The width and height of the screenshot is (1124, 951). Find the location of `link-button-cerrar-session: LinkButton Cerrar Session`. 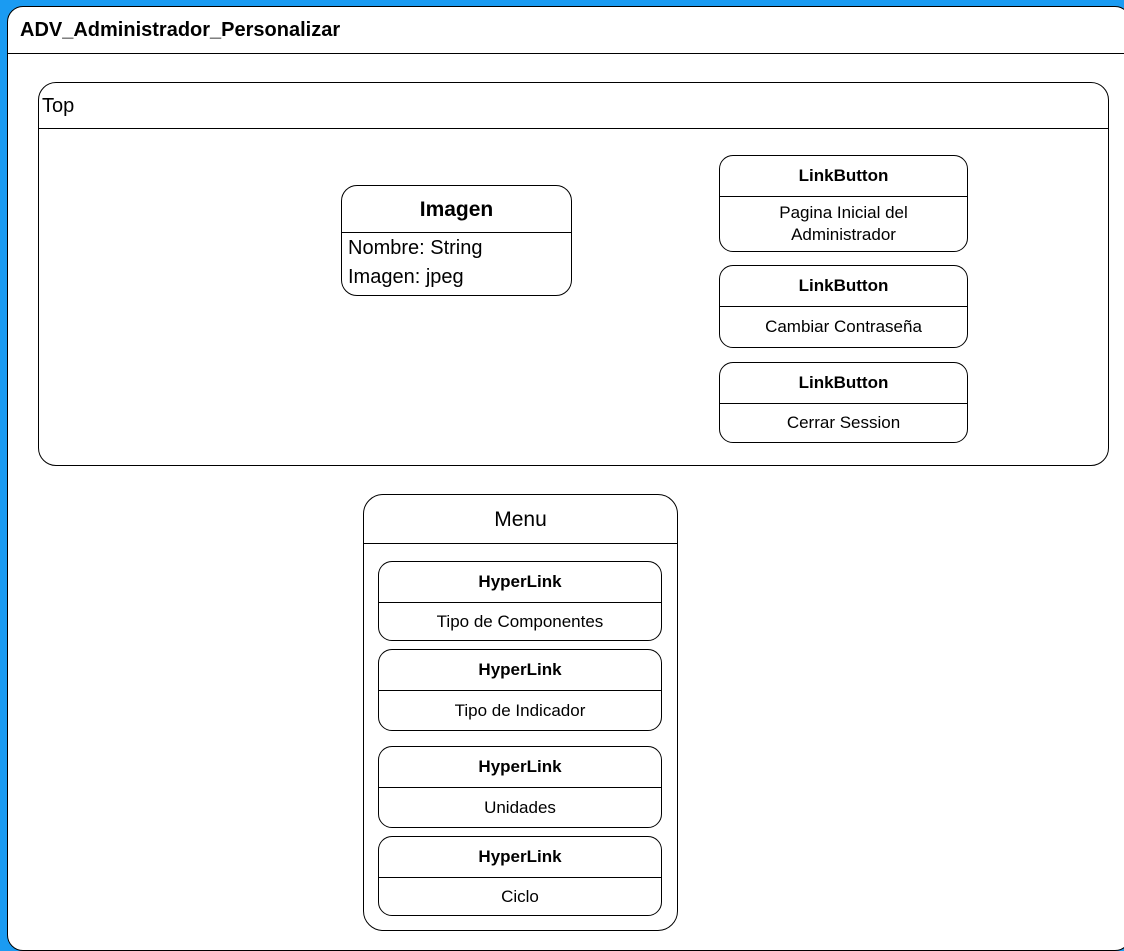

link-button-cerrar-session: LinkButton Cerrar Session is located at coordinates (843, 402).